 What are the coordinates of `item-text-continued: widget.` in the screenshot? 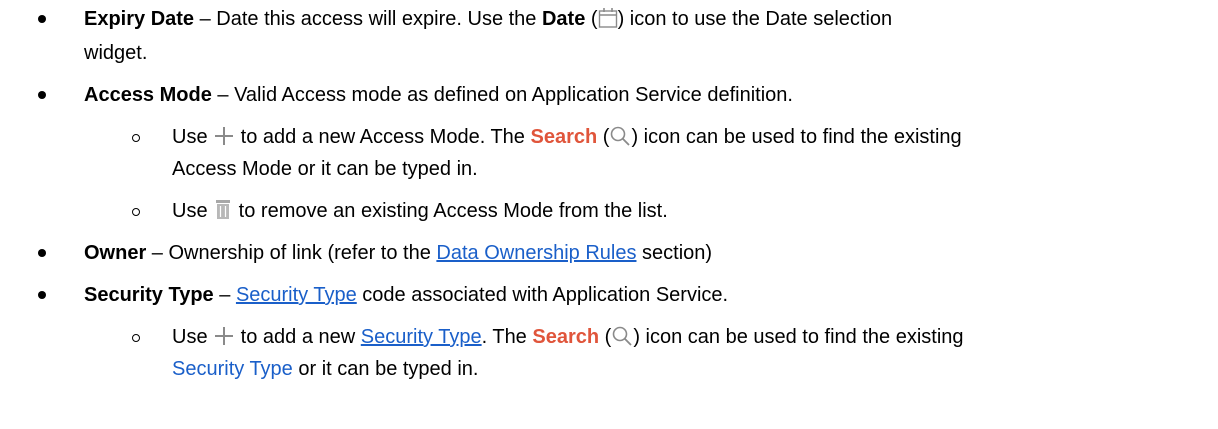 It's located at (116, 53).